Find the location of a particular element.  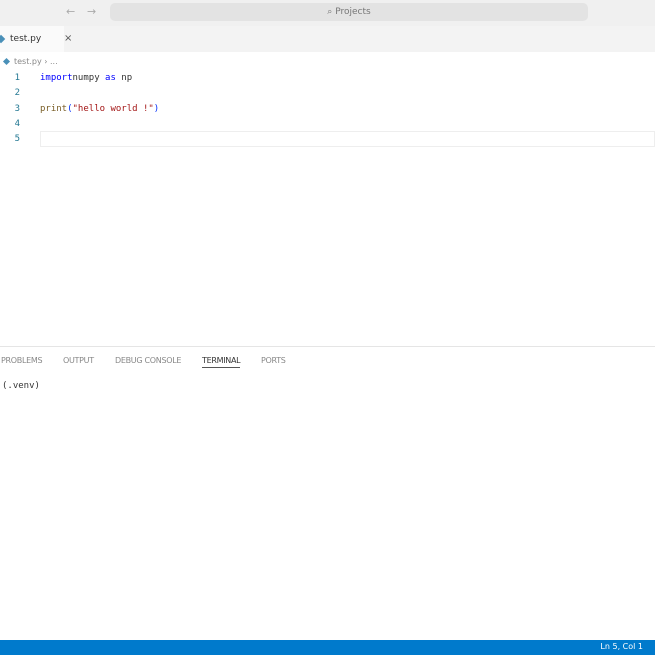

code-text: print("hello world !") is located at coordinates (99, 109).